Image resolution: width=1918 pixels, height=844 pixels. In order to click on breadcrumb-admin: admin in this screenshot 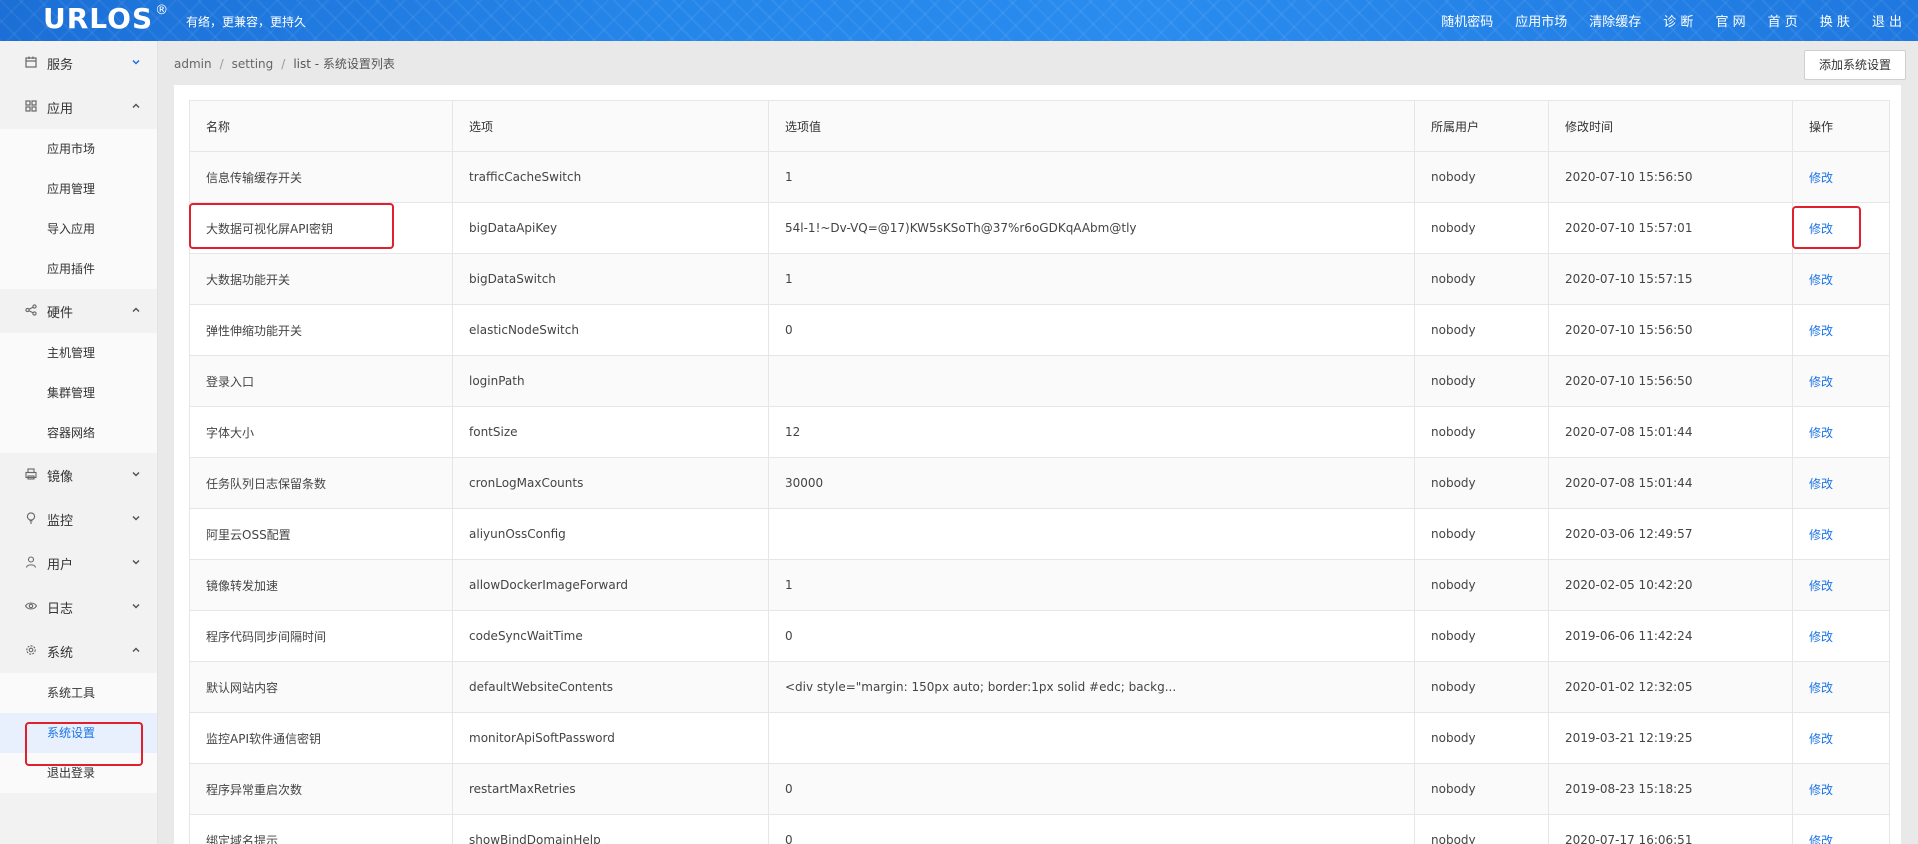, I will do `click(193, 64)`.